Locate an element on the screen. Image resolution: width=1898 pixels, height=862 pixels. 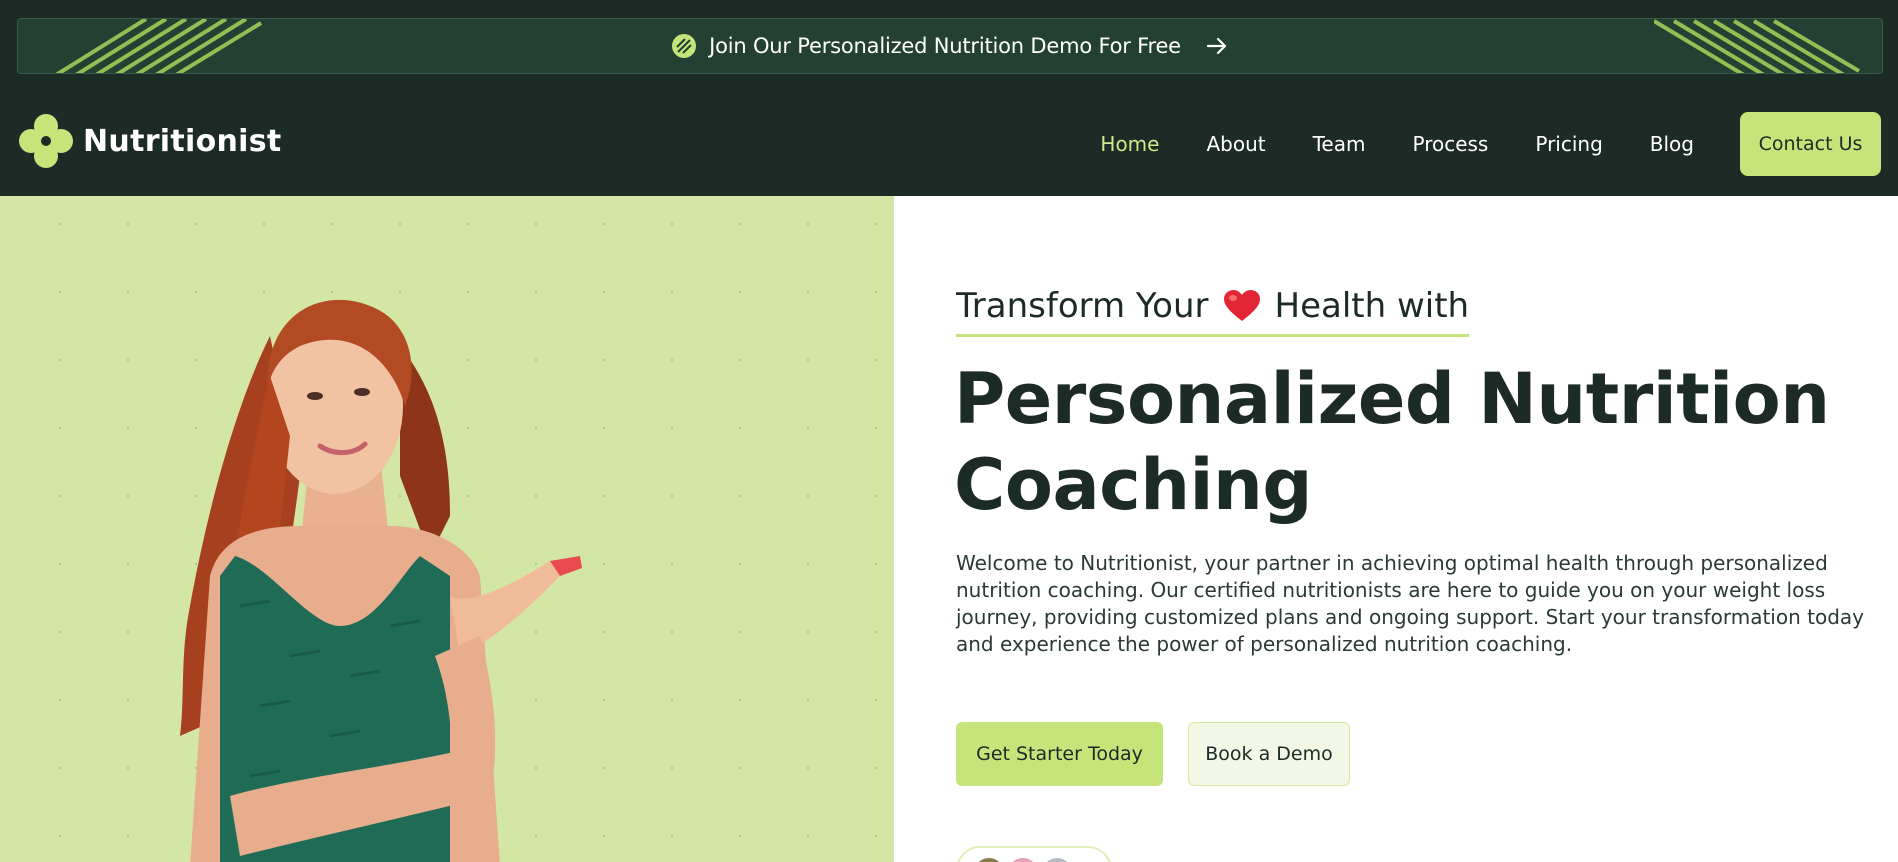
hero-photo-woman is located at coordinates (381, 580).